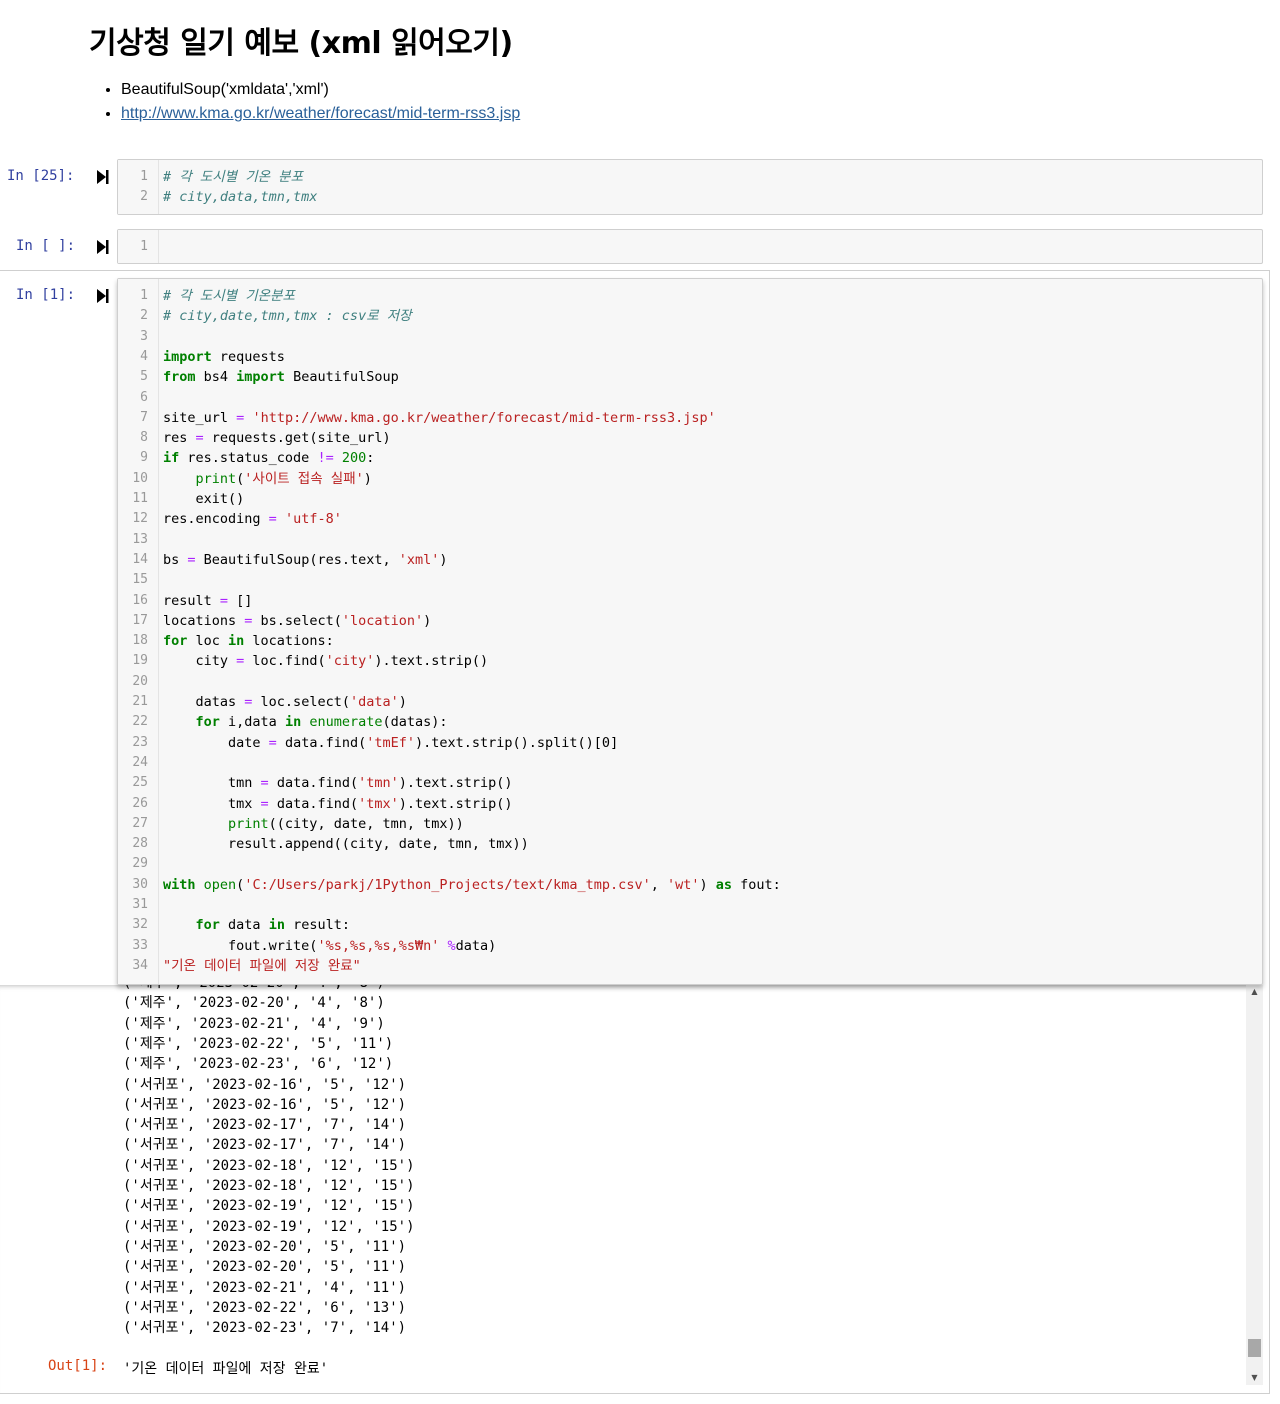  I want to click on code-text: res = requests.get(site_url), so click(277, 438).